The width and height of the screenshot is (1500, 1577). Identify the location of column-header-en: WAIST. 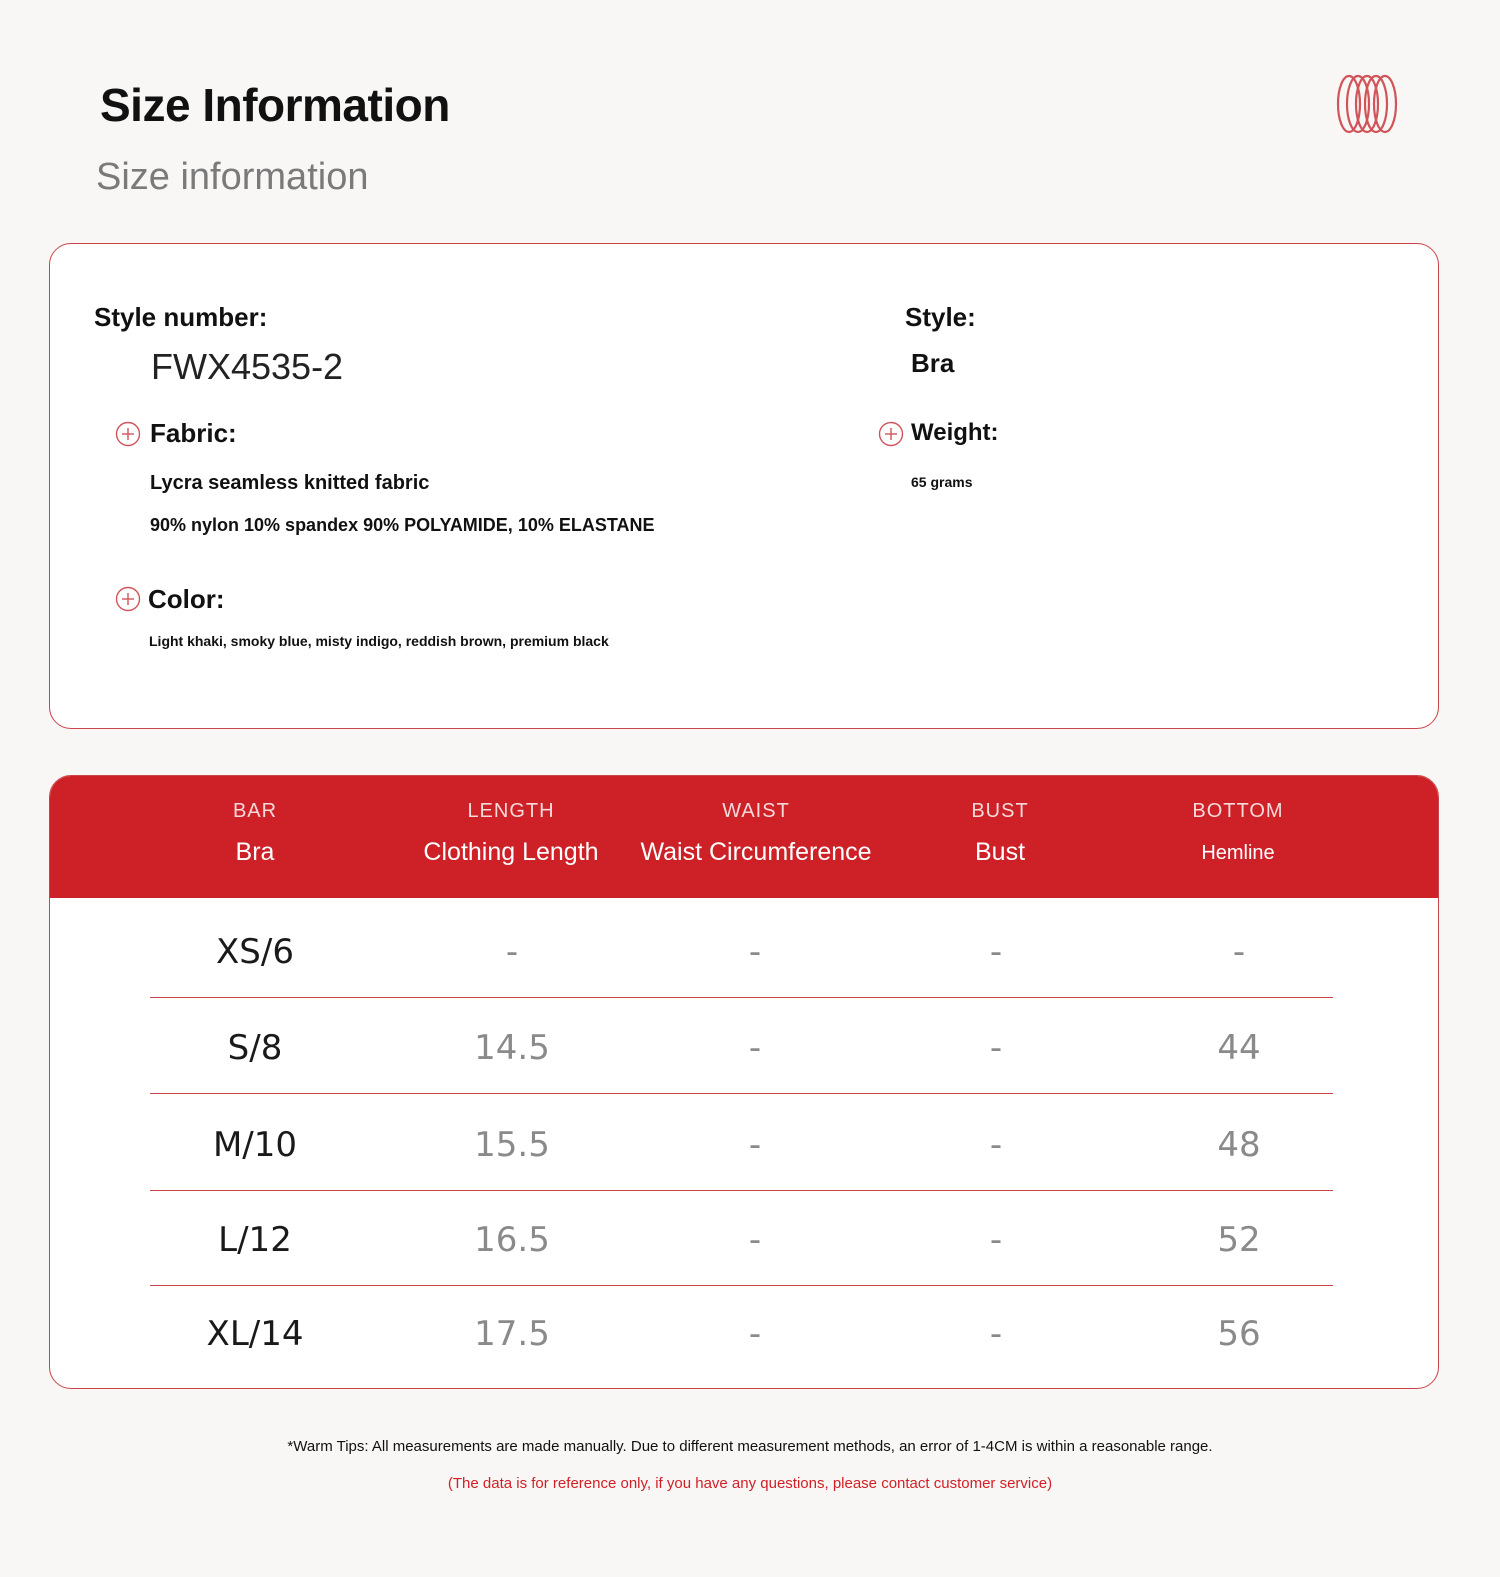
(756, 811).